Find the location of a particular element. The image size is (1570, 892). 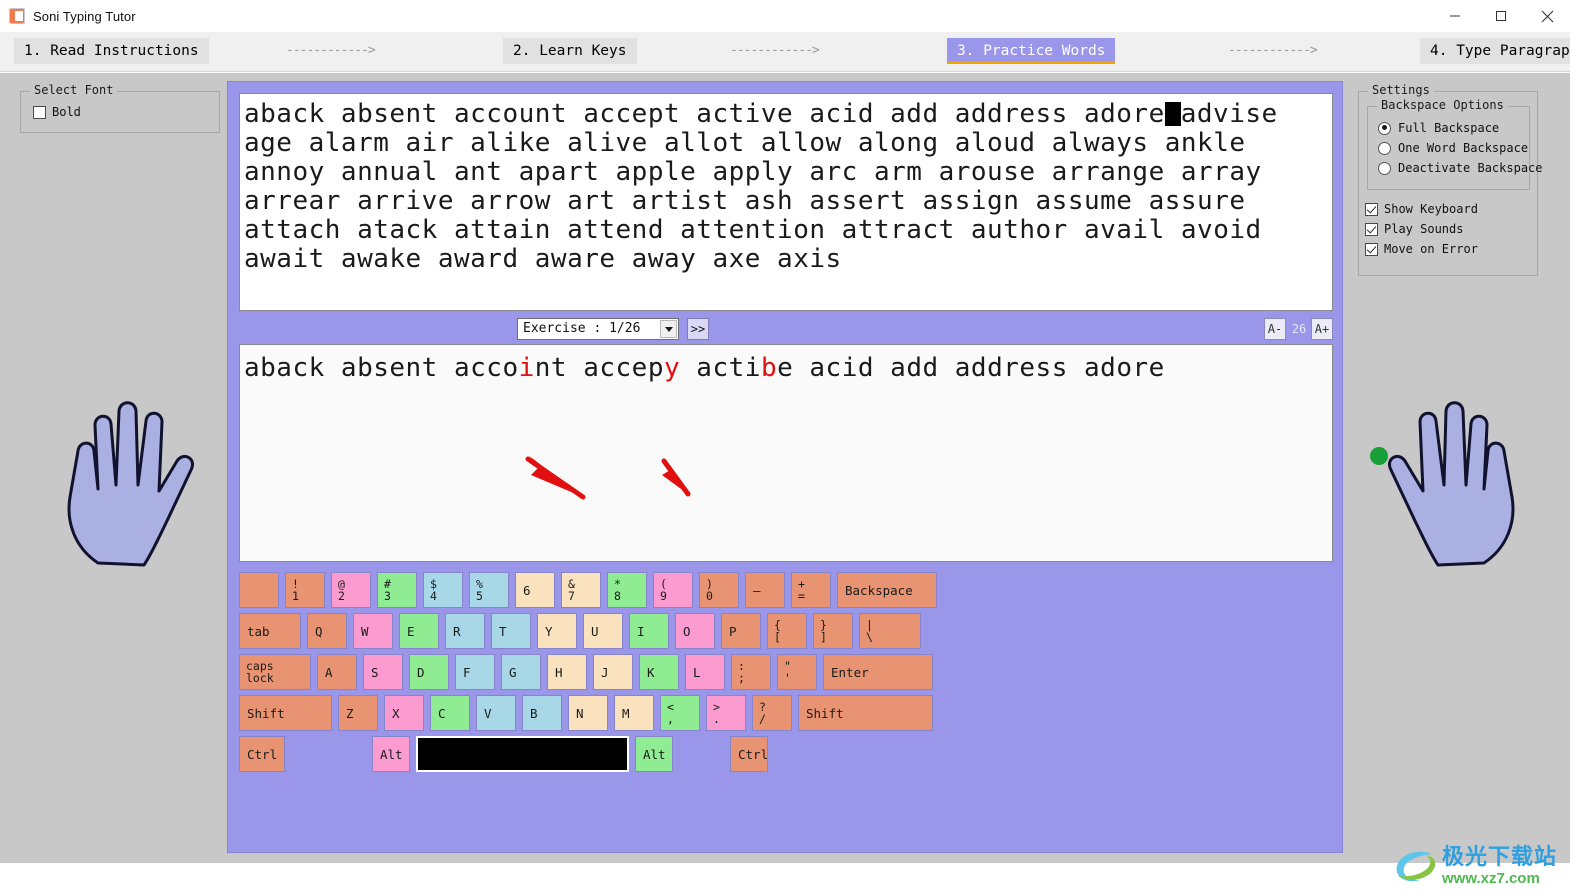

key-ctrl-left: Ctrl is located at coordinates (262, 754).